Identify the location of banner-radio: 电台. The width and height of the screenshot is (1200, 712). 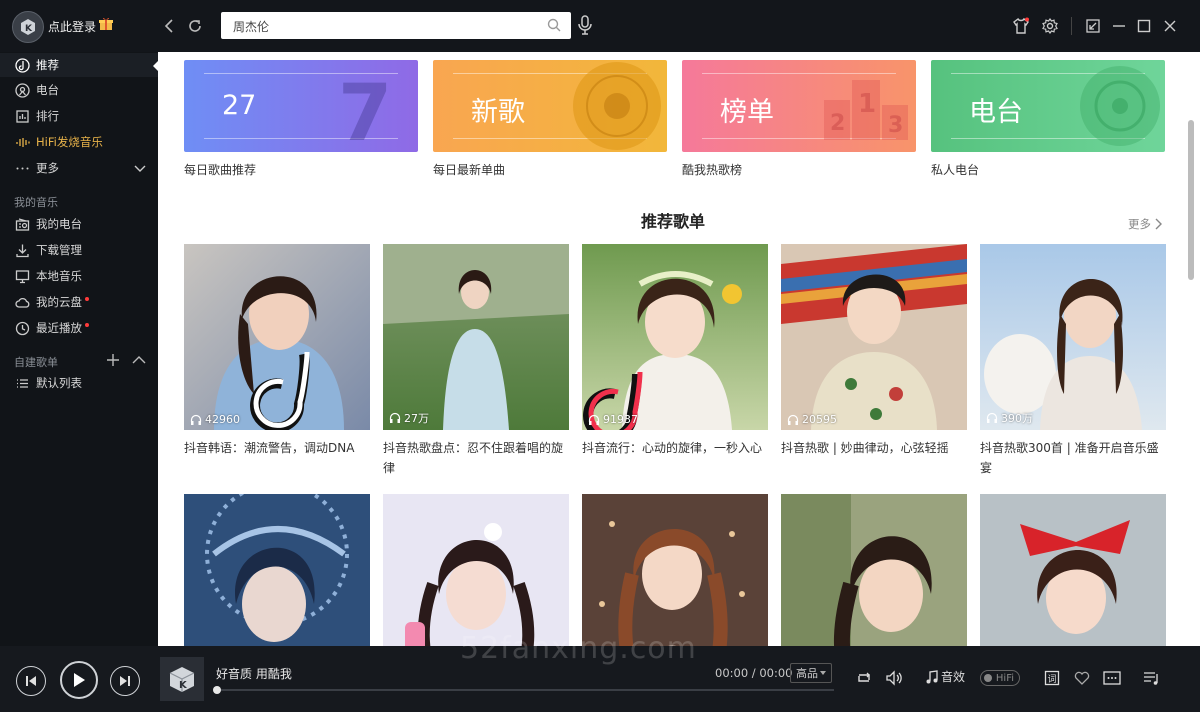
(1048, 106).